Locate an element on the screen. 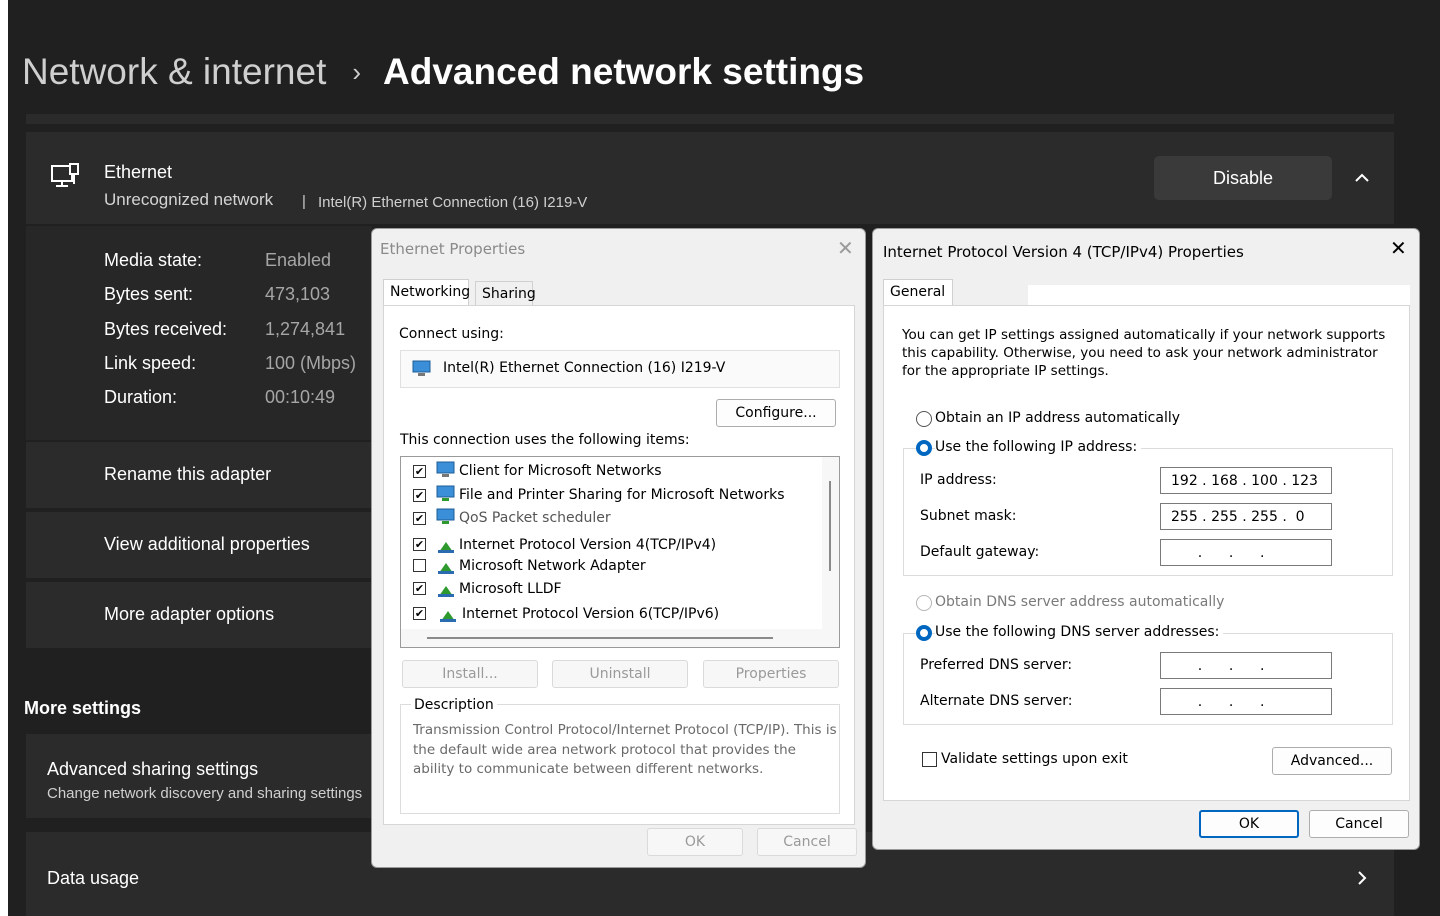 This screenshot has height=916, width=1440. use-following-ip-radio is located at coordinates (924, 448).